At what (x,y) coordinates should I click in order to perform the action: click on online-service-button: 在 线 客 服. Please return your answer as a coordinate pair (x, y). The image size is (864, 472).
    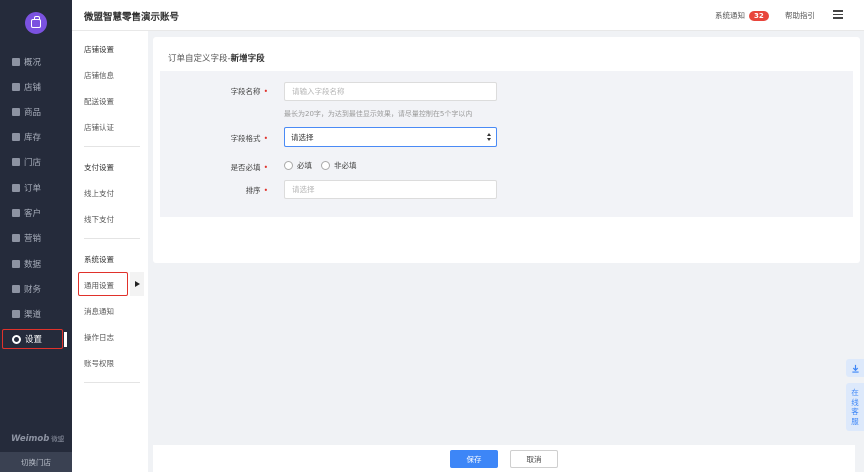
    Looking at the image, I should click on (855, 407).